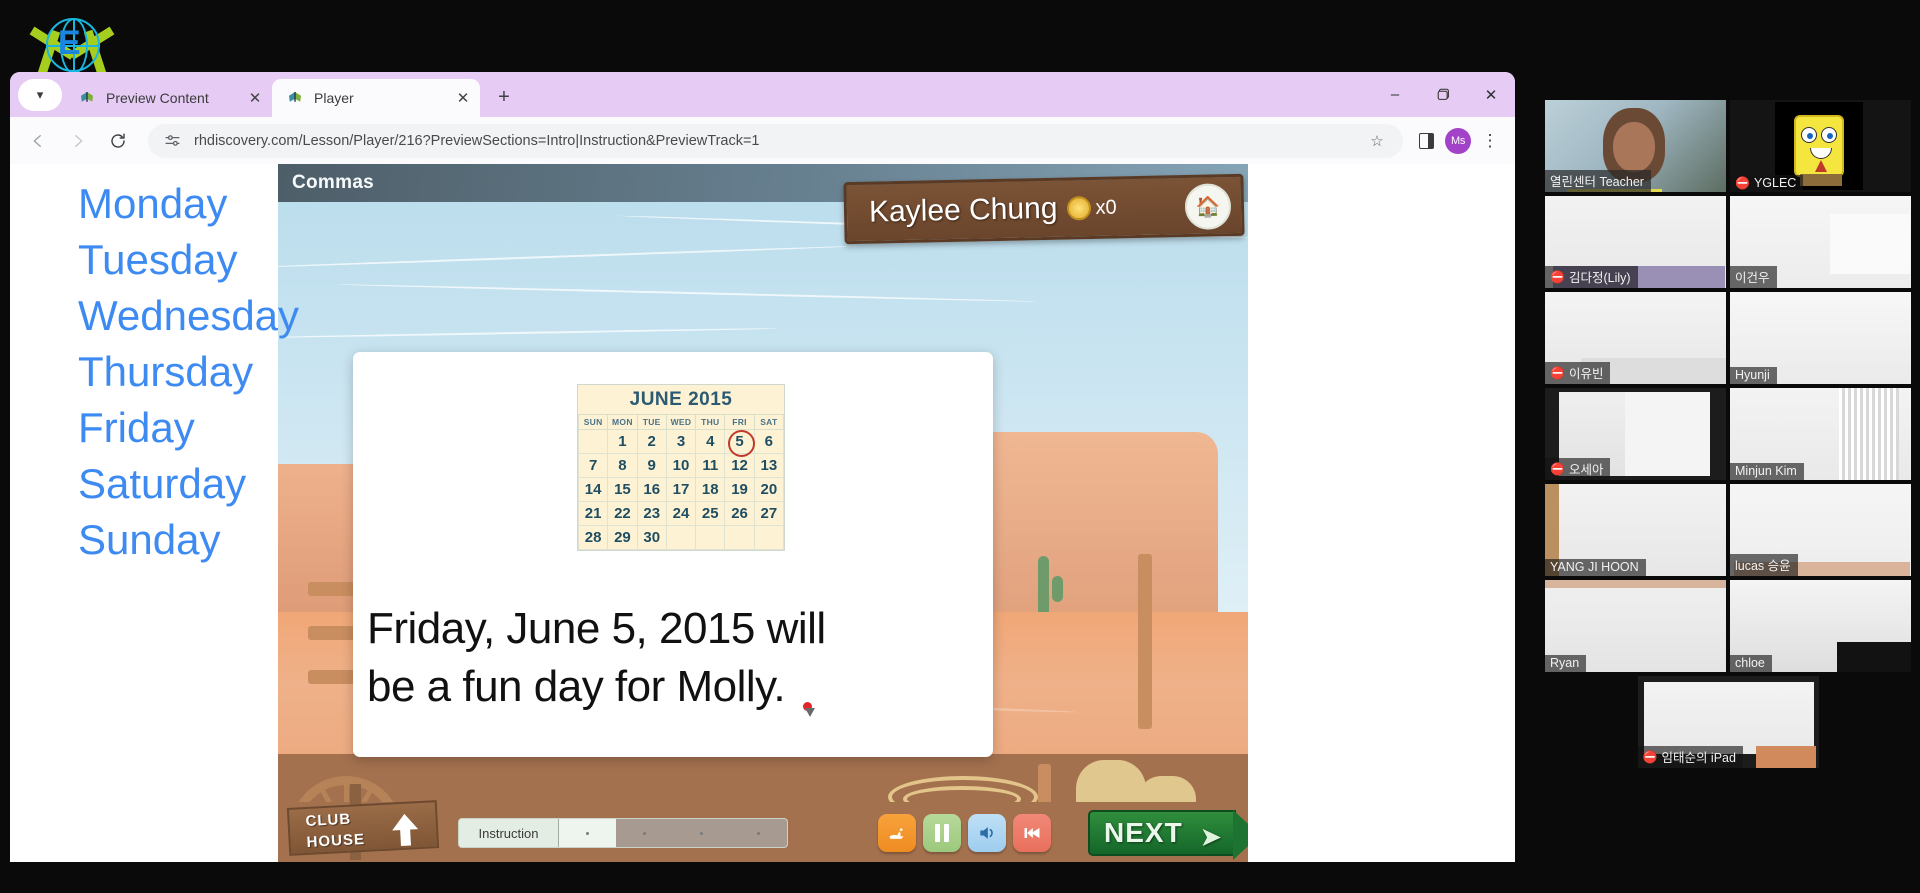 This screenshot has width=1920, height=893. Describe the element at coordinates (987, 833) in the screenshot. I see `volume-button` at that location.